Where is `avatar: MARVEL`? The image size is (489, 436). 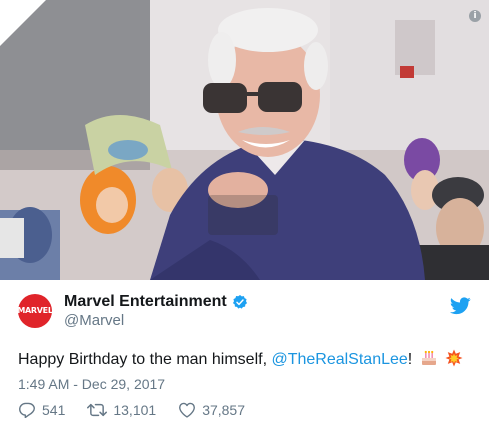
avatar: MARVEL is located at coordinates (35, 311).